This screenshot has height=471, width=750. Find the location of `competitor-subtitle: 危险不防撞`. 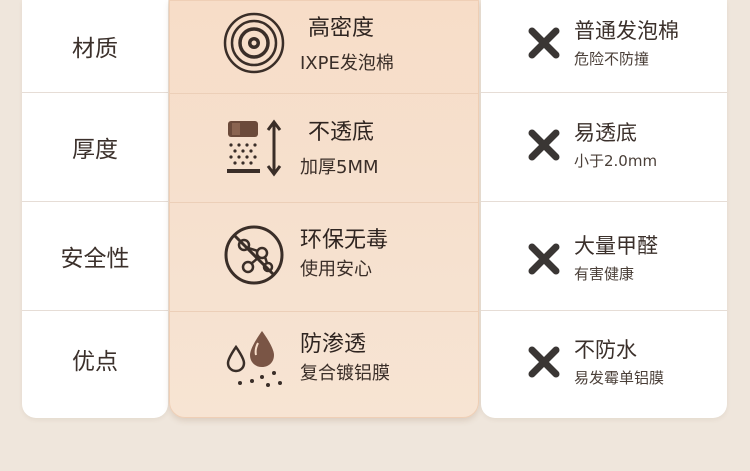

competitor-subtitle: 危险不防撞 is located at coordinates (612, 59).